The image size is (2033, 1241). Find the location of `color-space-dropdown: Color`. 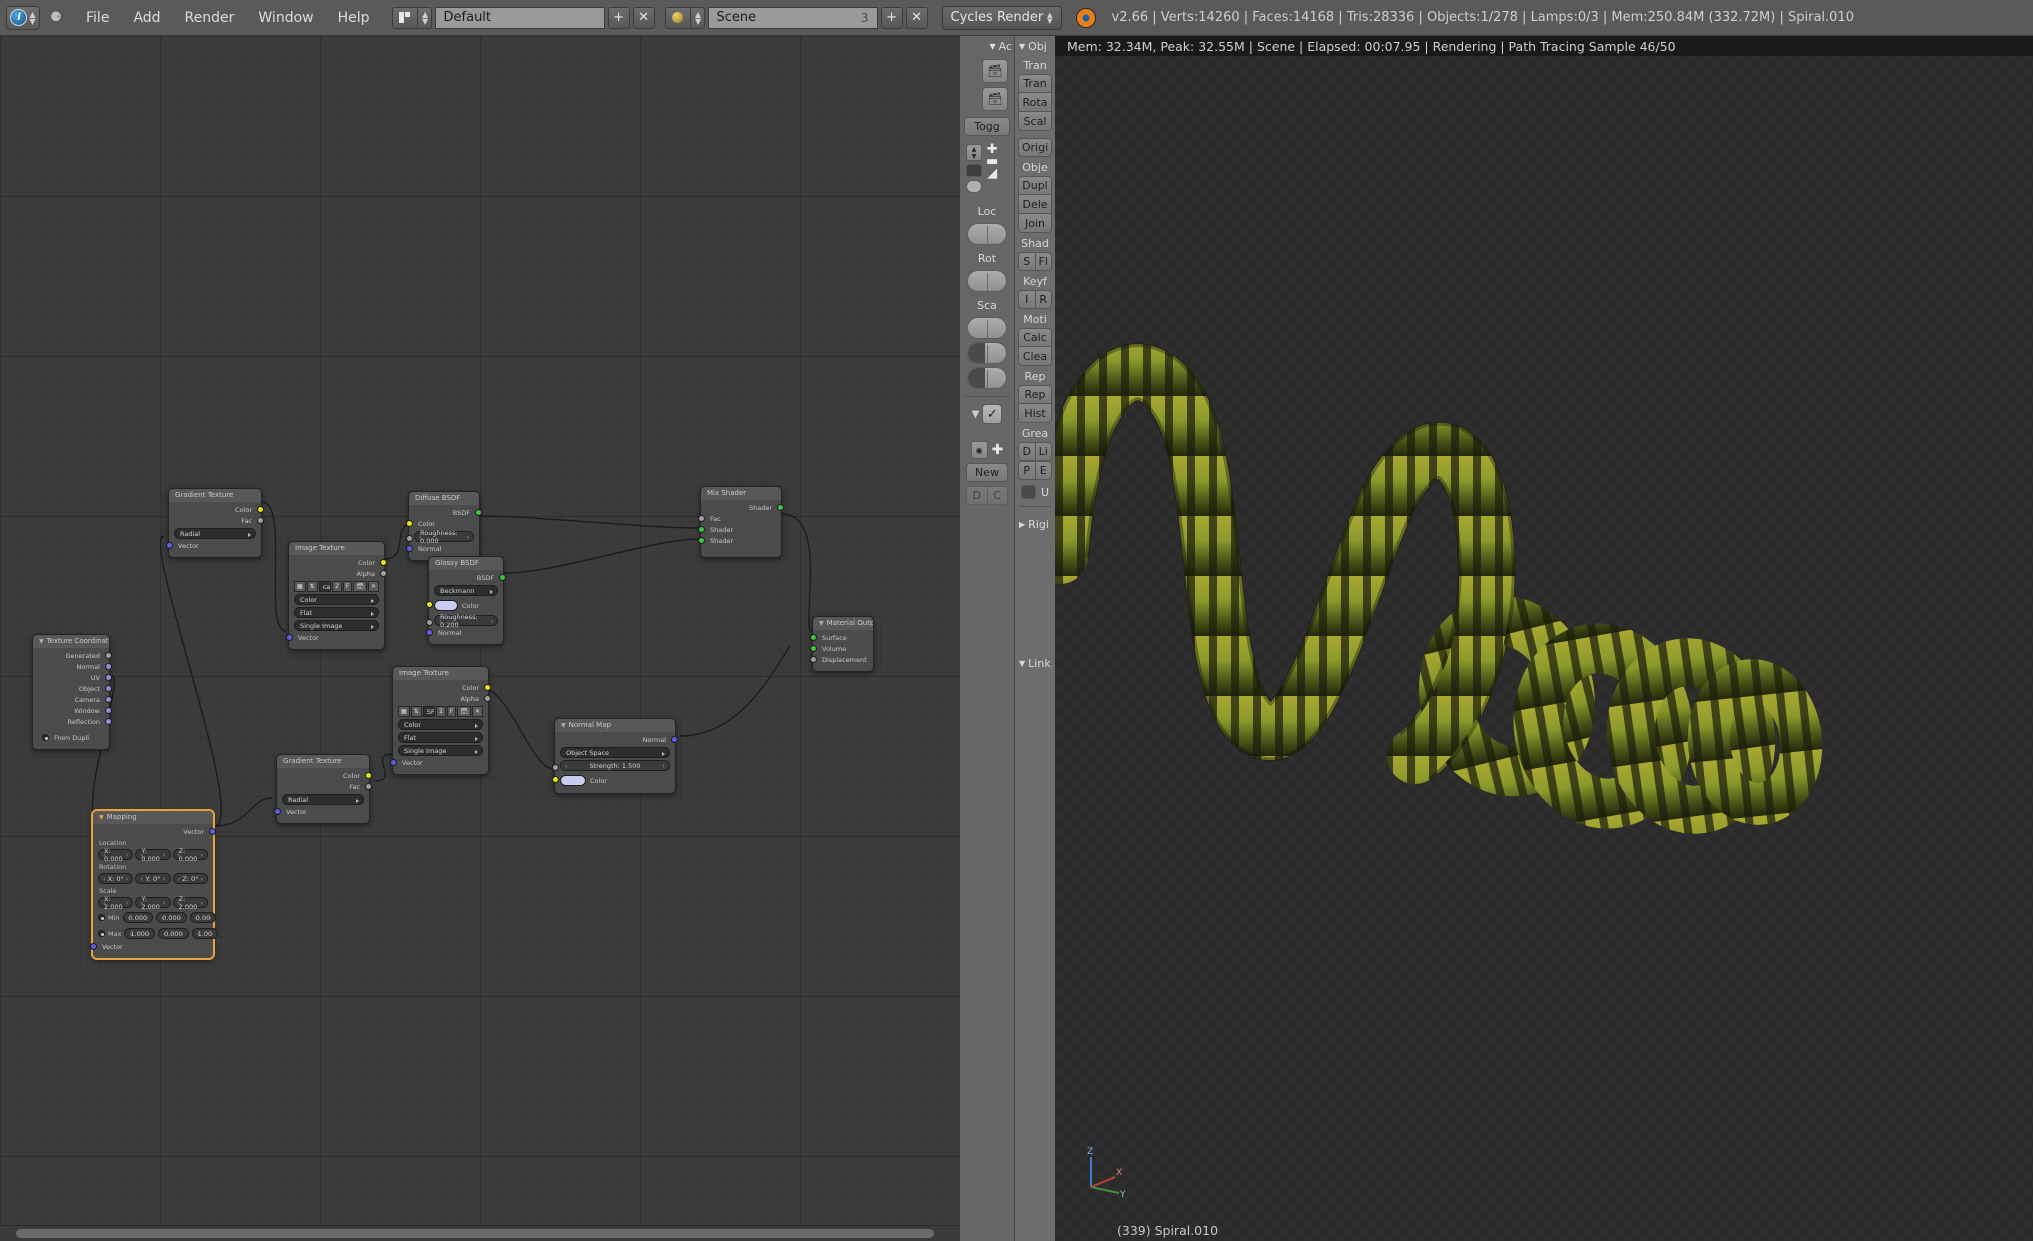

color-space-dropdown: Color is located at coordinates (440, 724).